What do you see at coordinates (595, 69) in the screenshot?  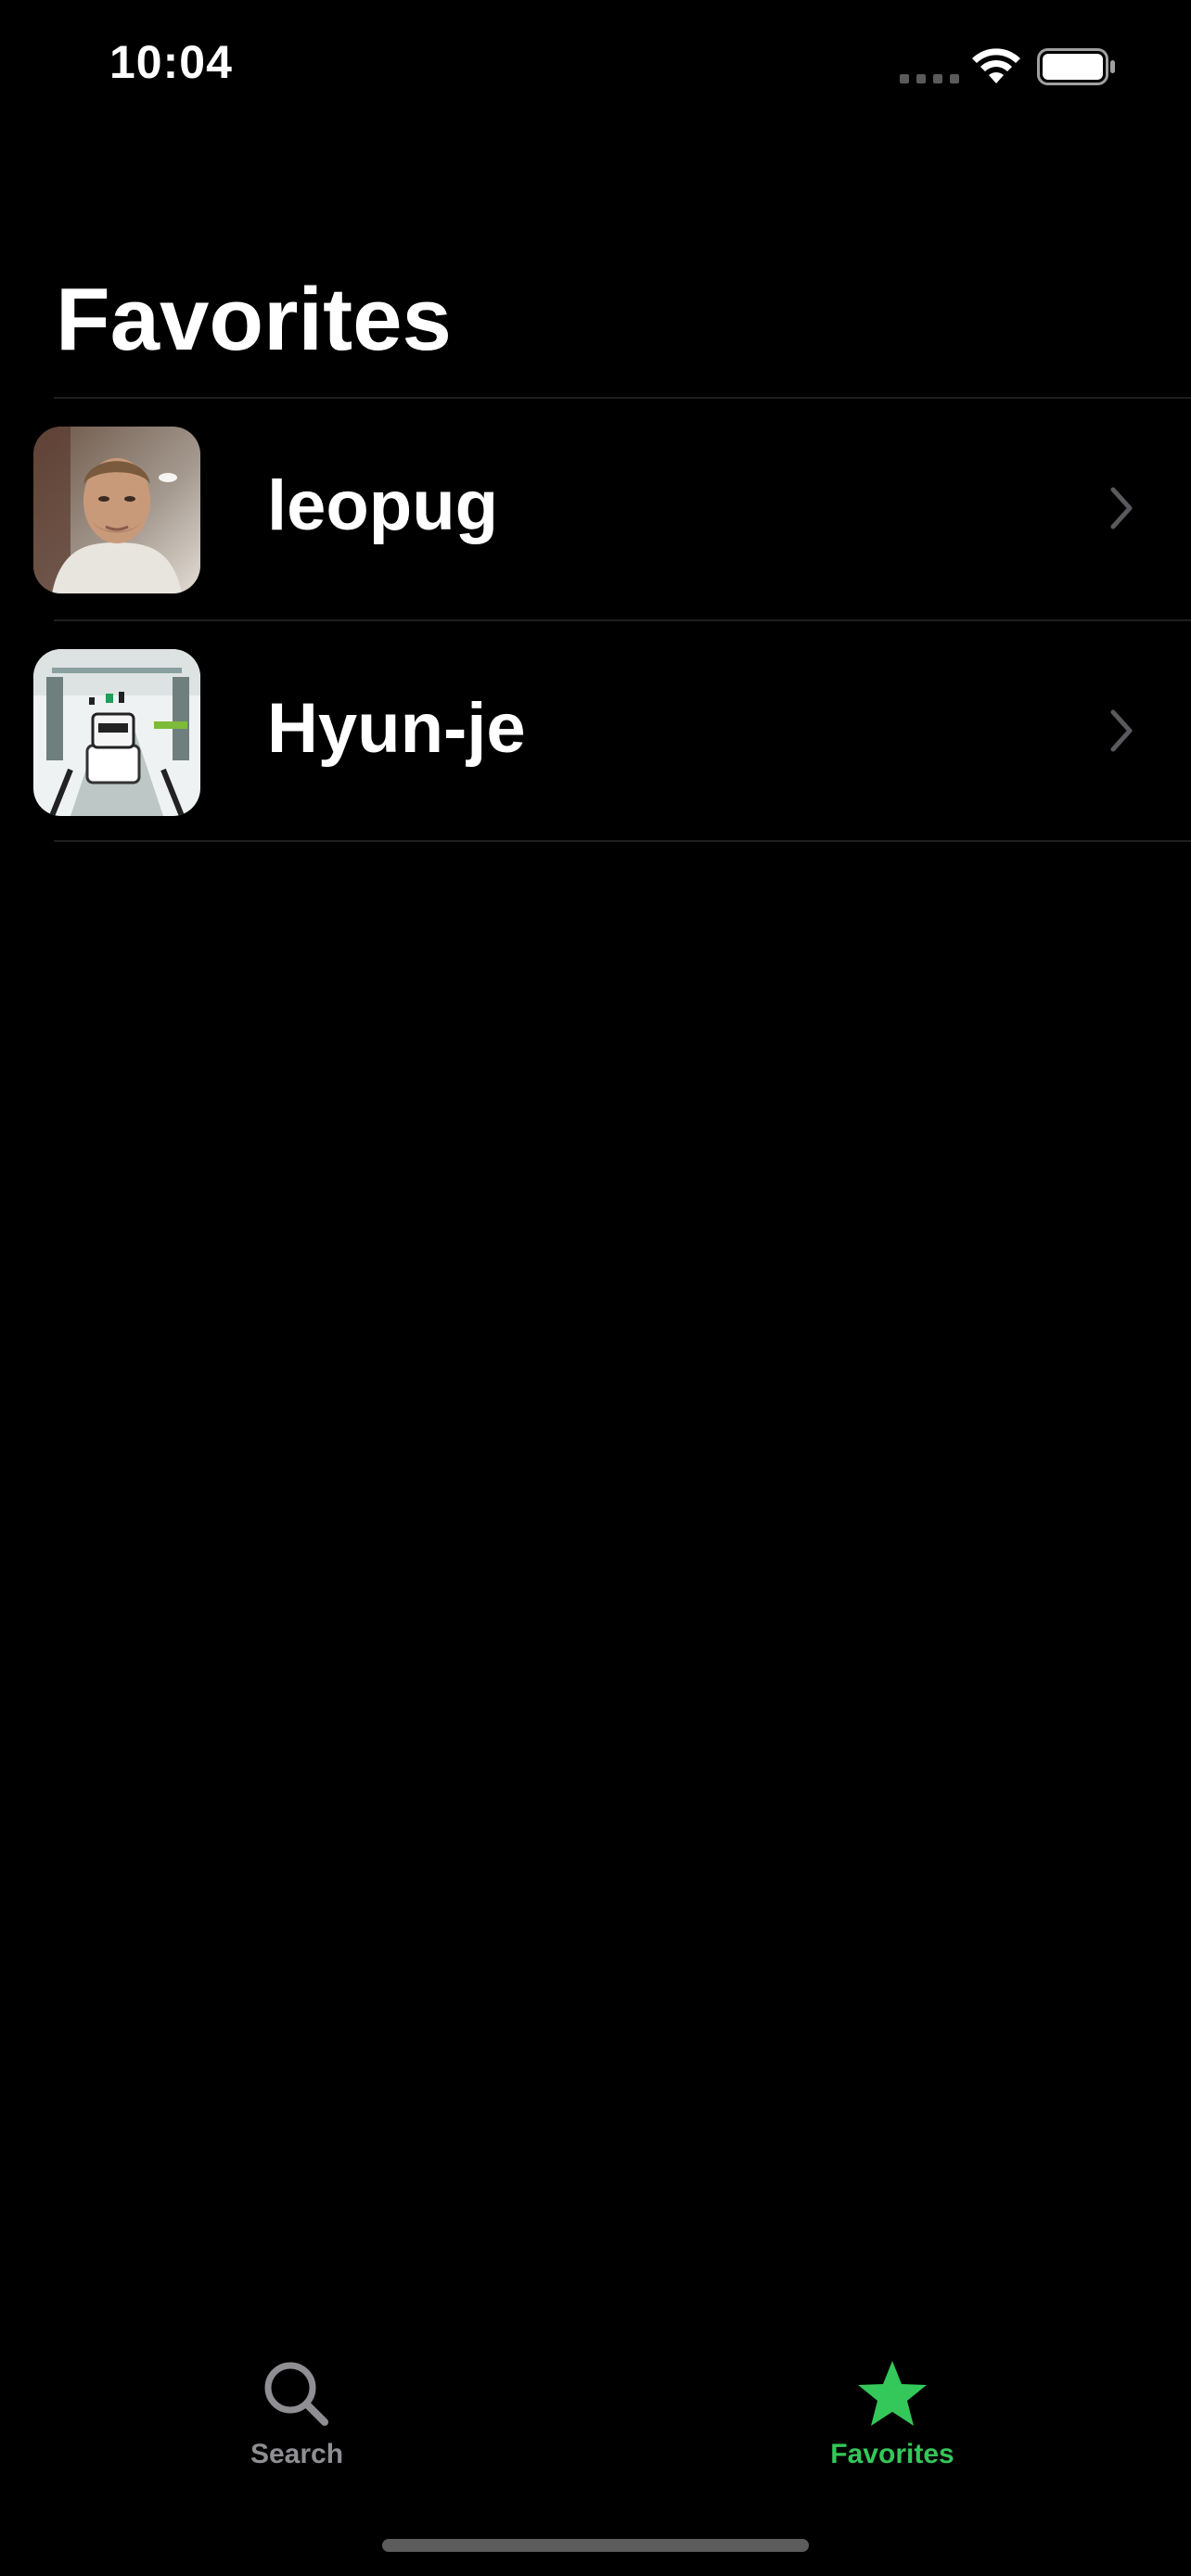 I see `status-bar: 10:04` at bounding box center [595, 69].